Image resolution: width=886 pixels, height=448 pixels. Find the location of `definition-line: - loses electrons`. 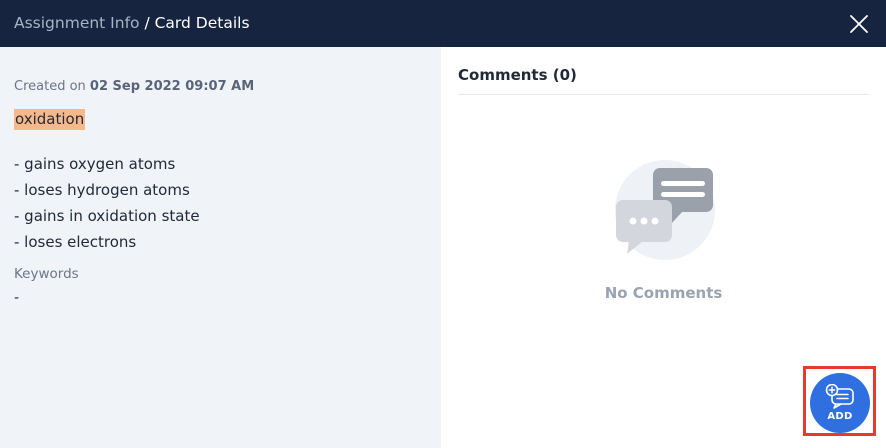

definition-line: - loses electrons is located at coordinates (75, 242).